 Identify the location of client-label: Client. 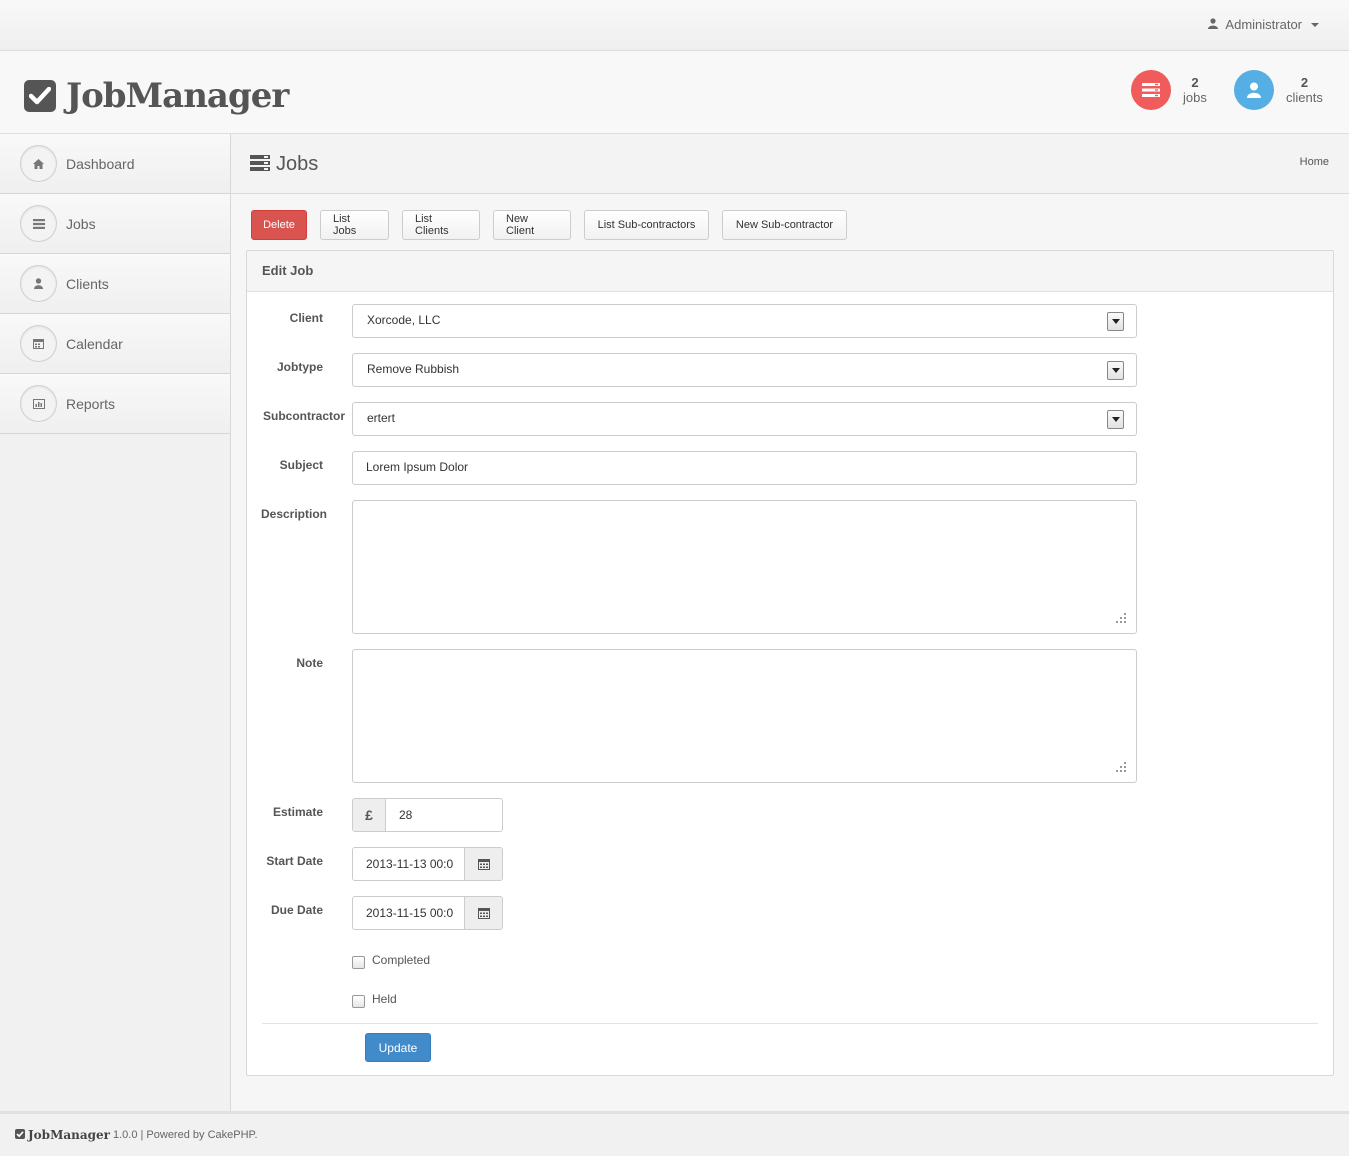
(306, 318).